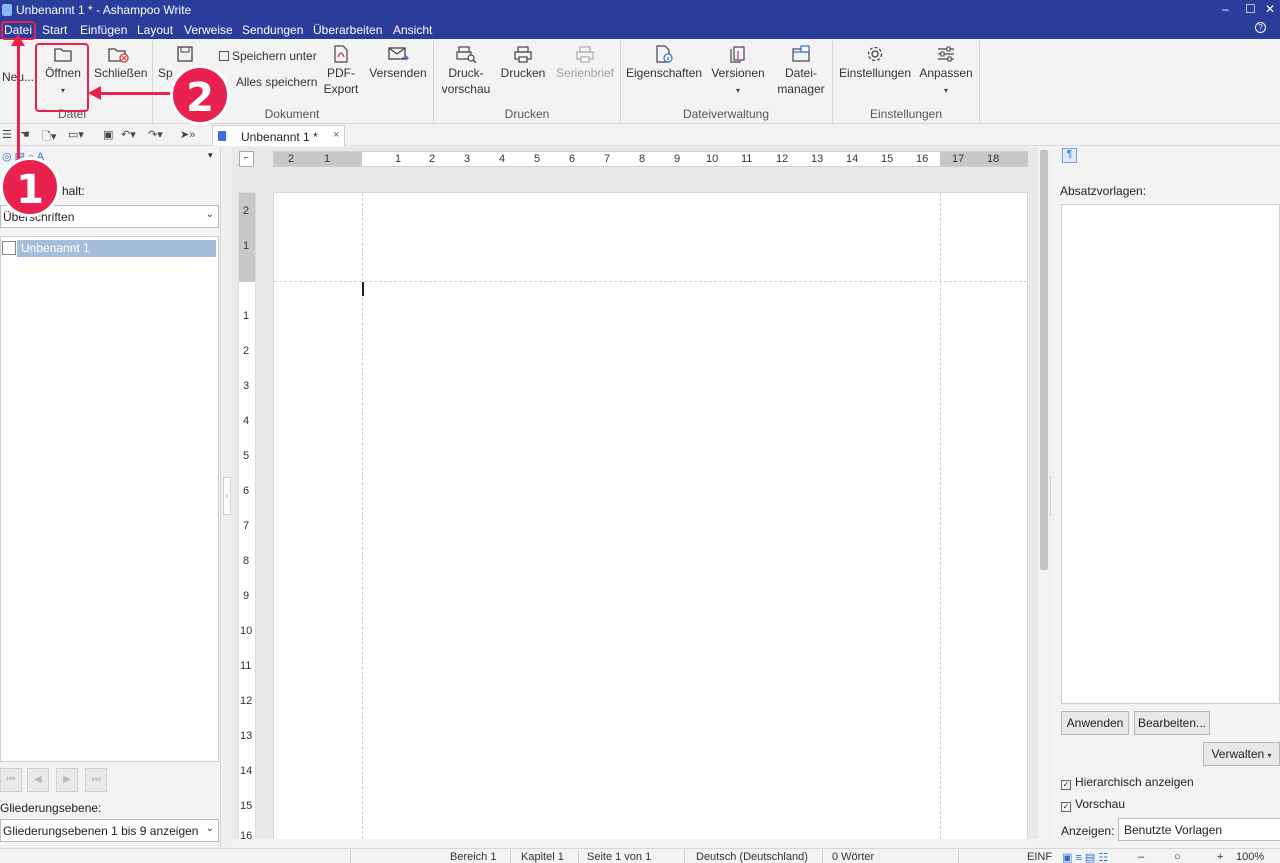  Describe the element at coordinates (620, 82) in the screenshot. I see `group-separator` at that location.